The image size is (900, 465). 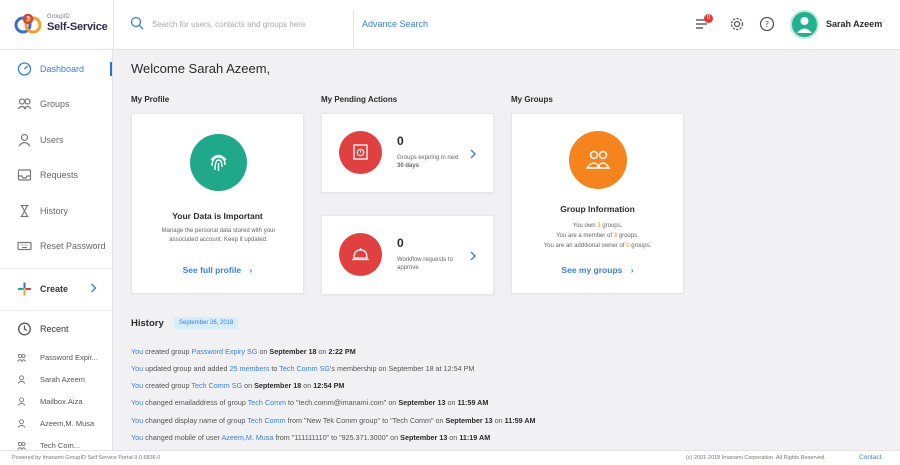 What do you see at coordinates (274, 368) in the screenshot?
I see `history-text: to` at bounding box center [274, 368].